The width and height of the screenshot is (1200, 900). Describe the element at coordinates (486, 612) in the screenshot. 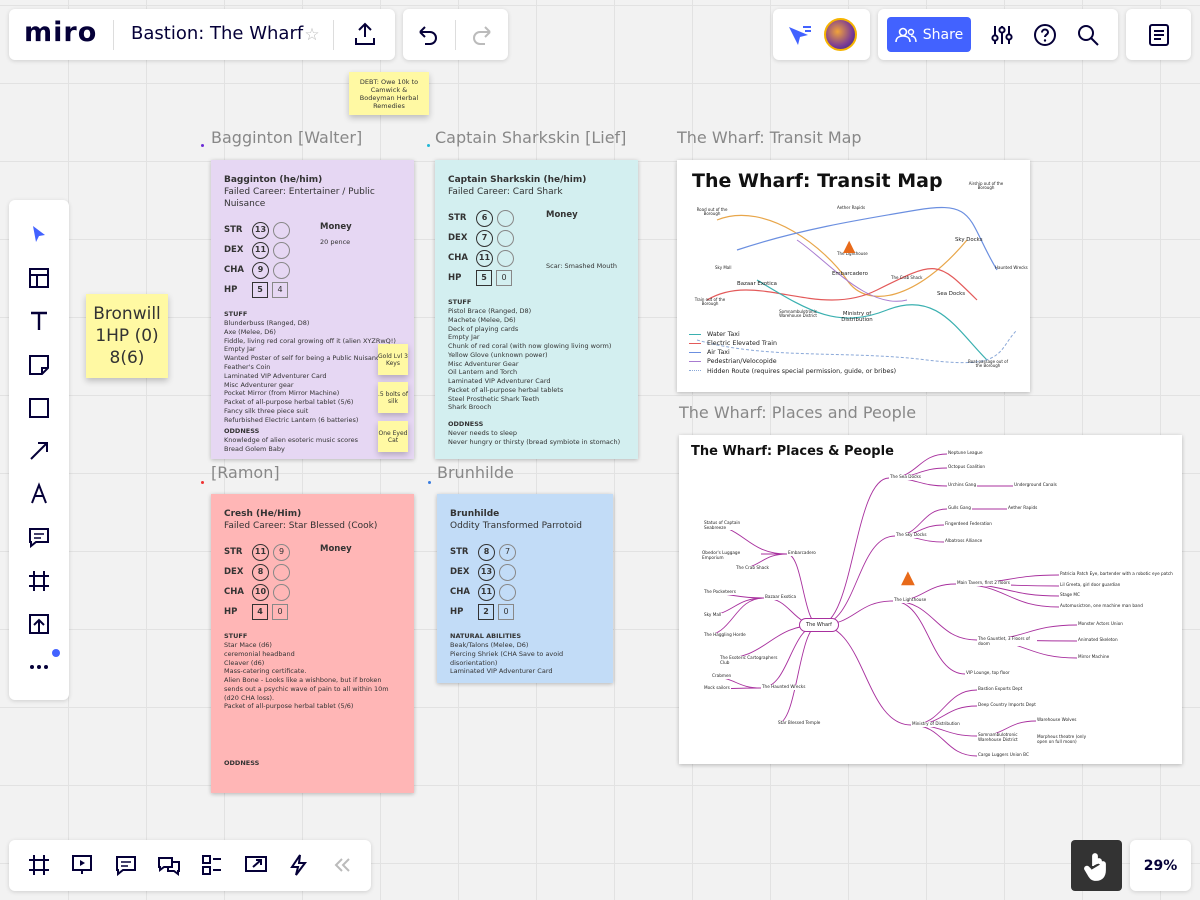

I see `hp-max: 2` at that location.